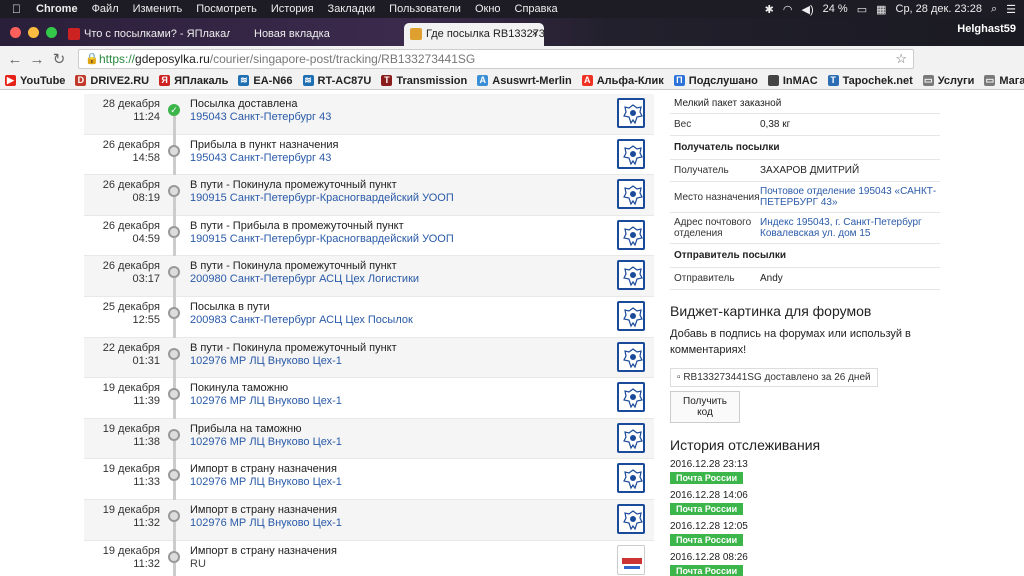 Image resolution: width=1024 pixels, height=576 pixels. What do you see at coordinates (536, 9) in the screenshot?
I see `menu-help: Справка` at bounding box center [536, 9].